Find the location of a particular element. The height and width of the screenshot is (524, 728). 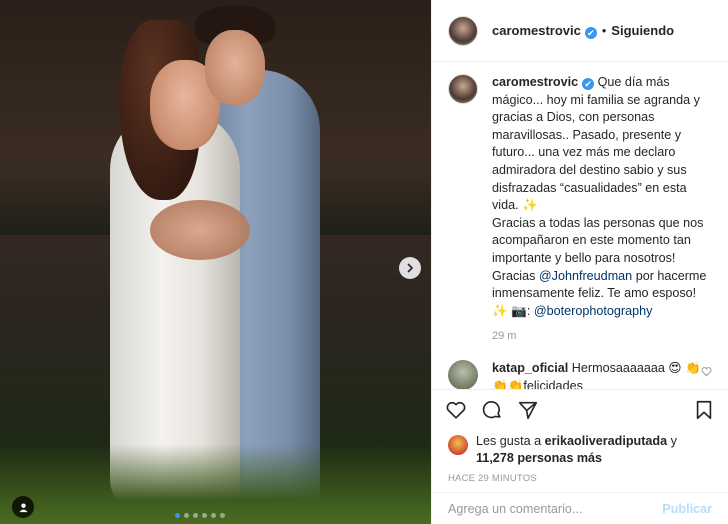

chevron-right-icon is located at coordinates (410, 268).